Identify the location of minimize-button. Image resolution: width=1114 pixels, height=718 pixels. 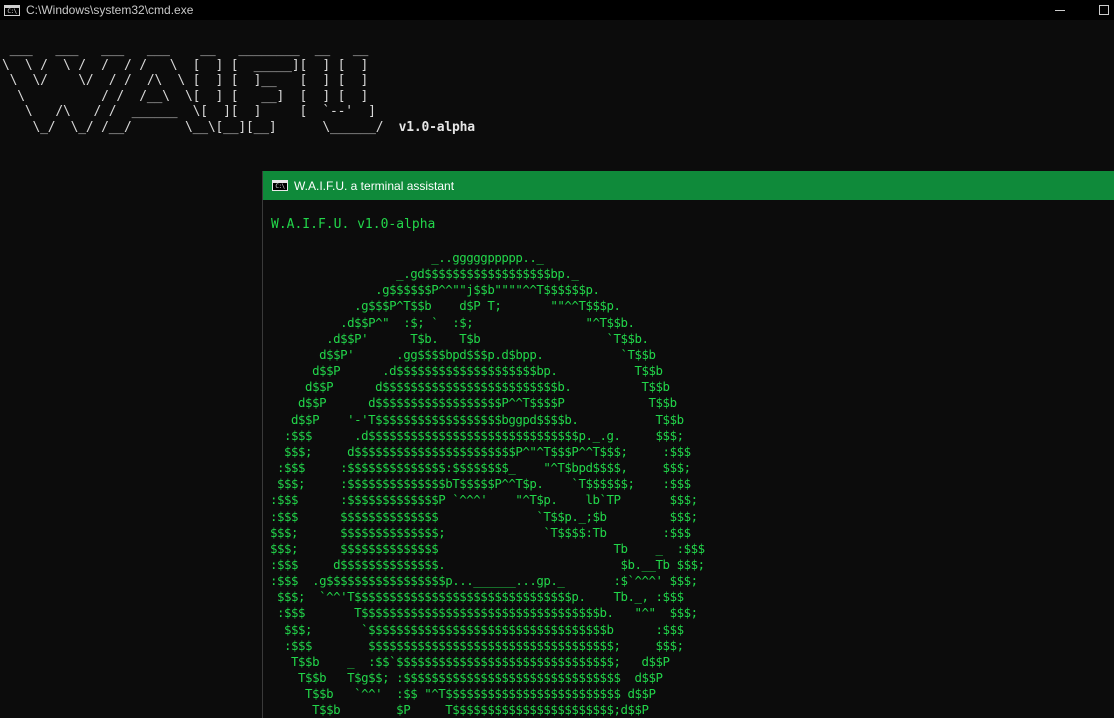
(1060, 10).